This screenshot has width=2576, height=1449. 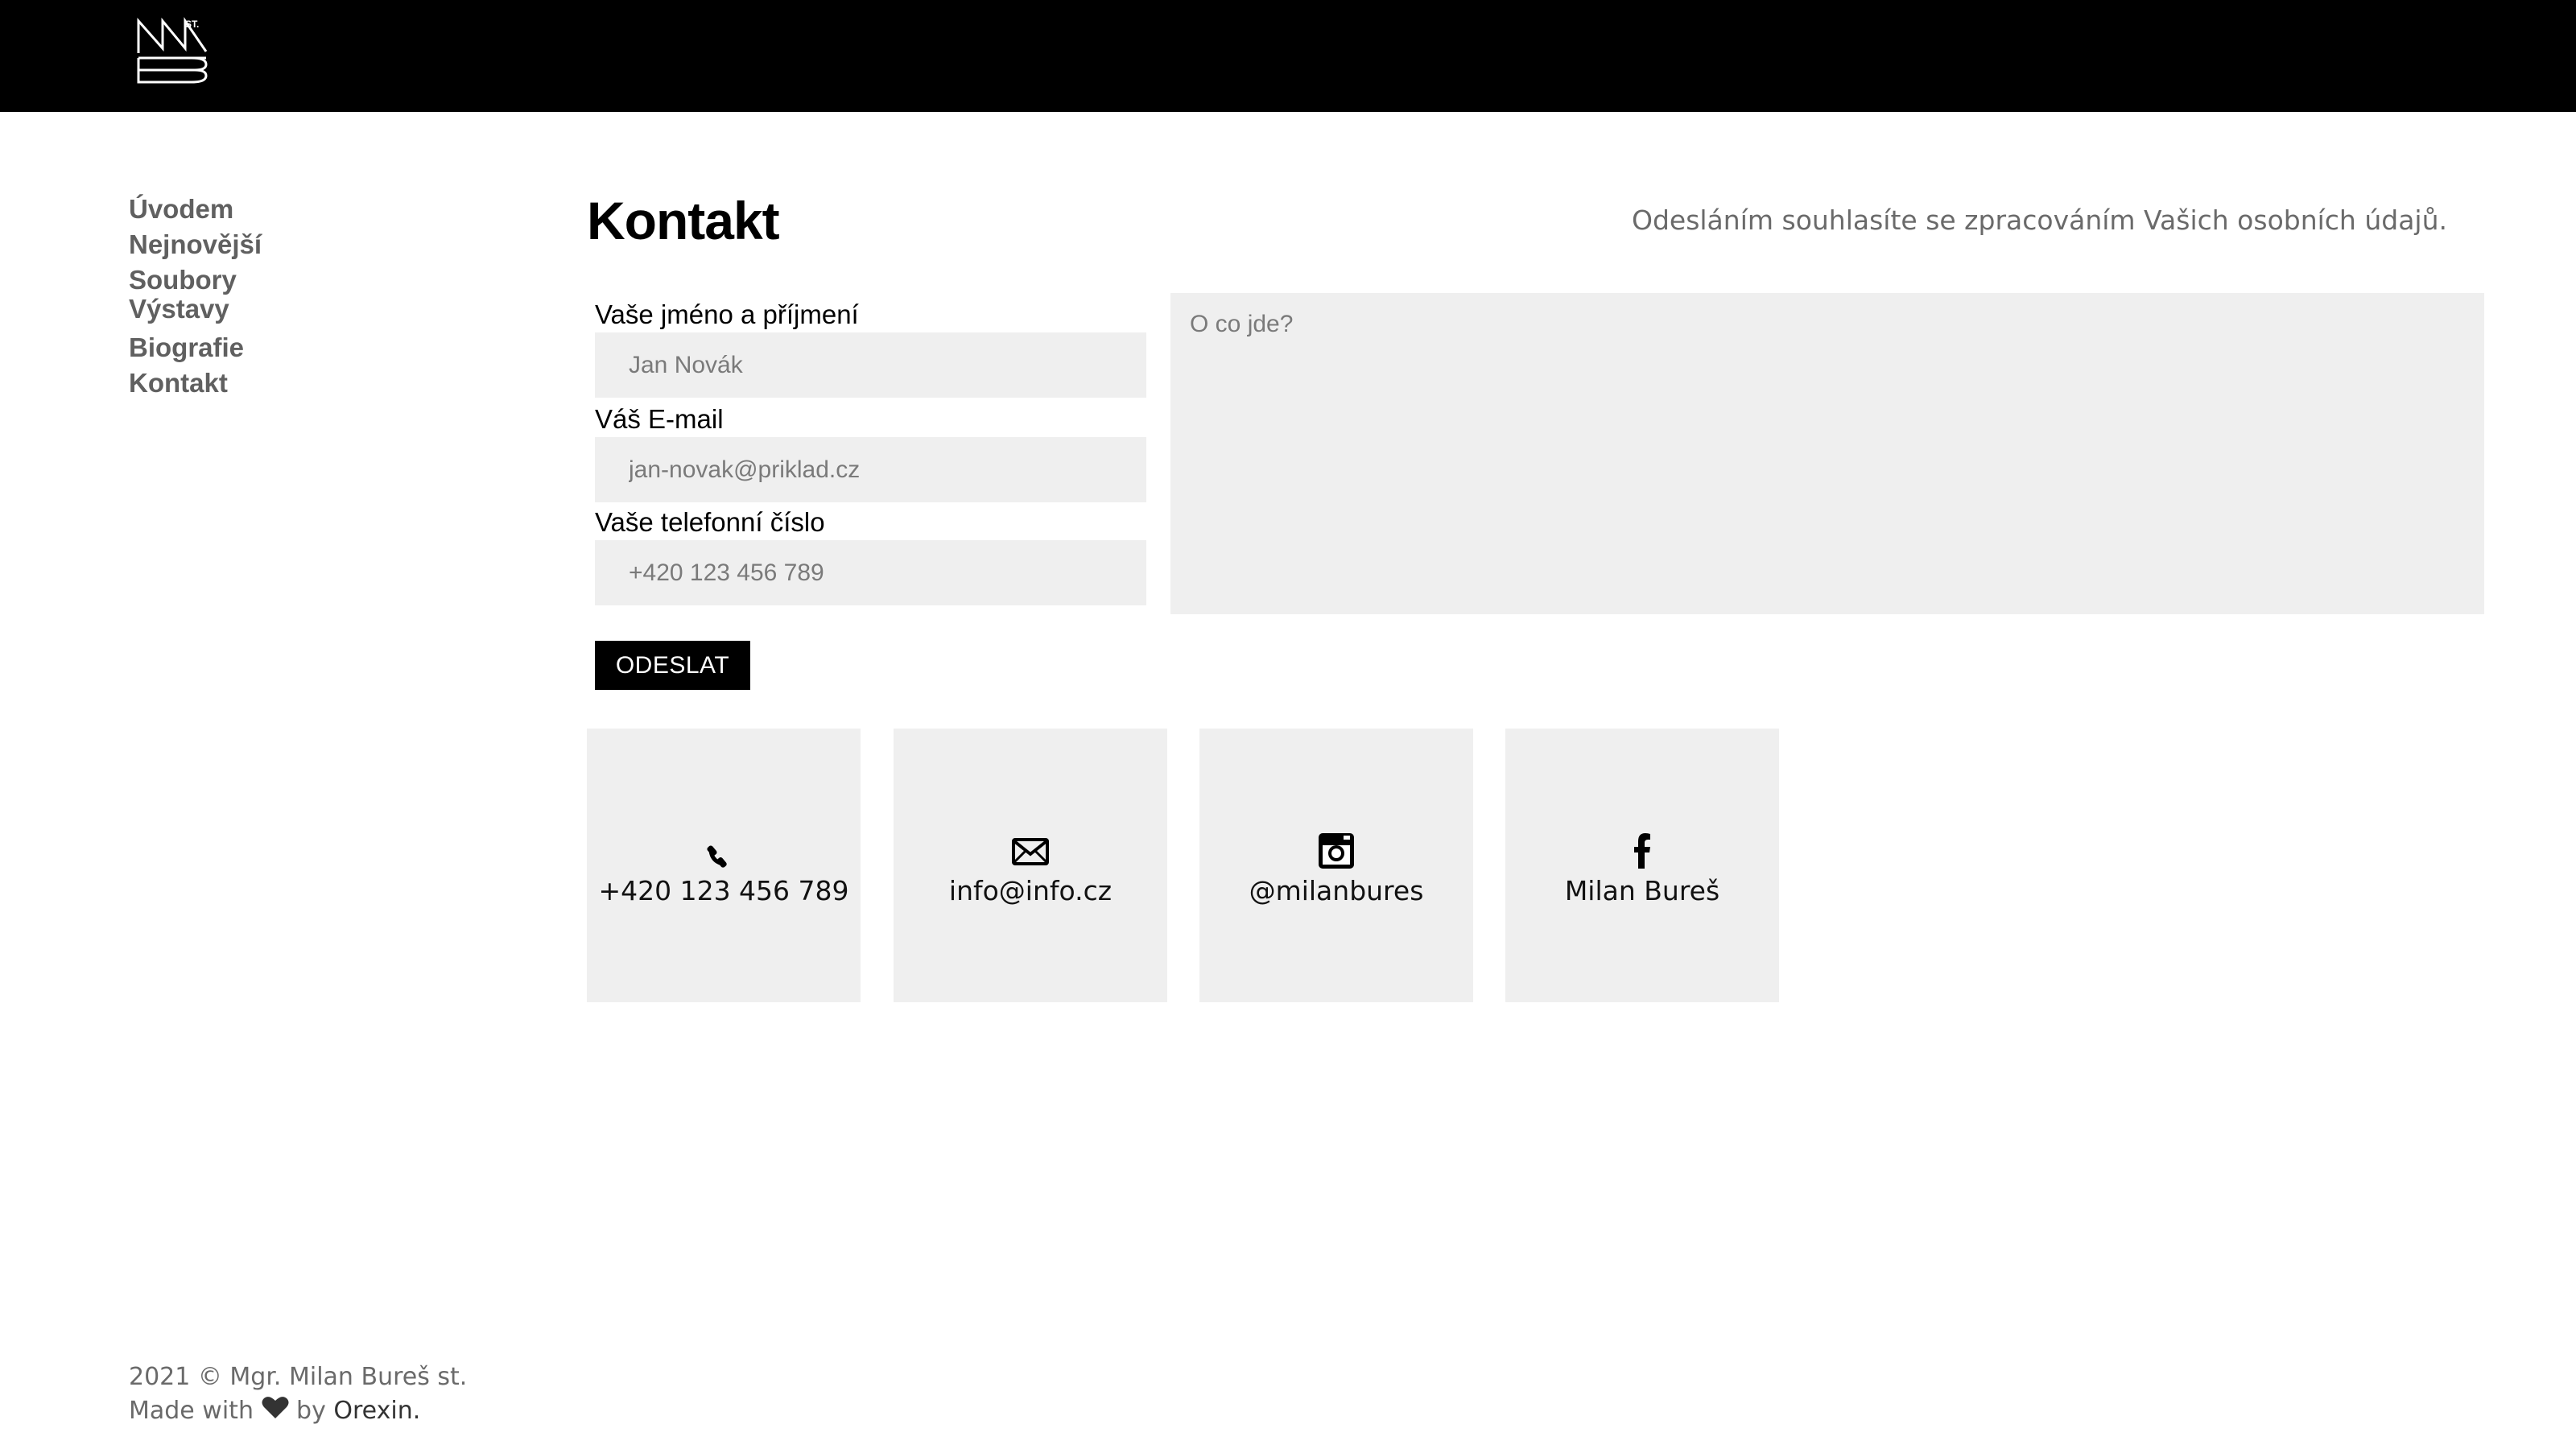 What do you see at coordinates (1336, 851) in the screenshot?
I see `instagram-icon` at bounding box center [1336, 851].